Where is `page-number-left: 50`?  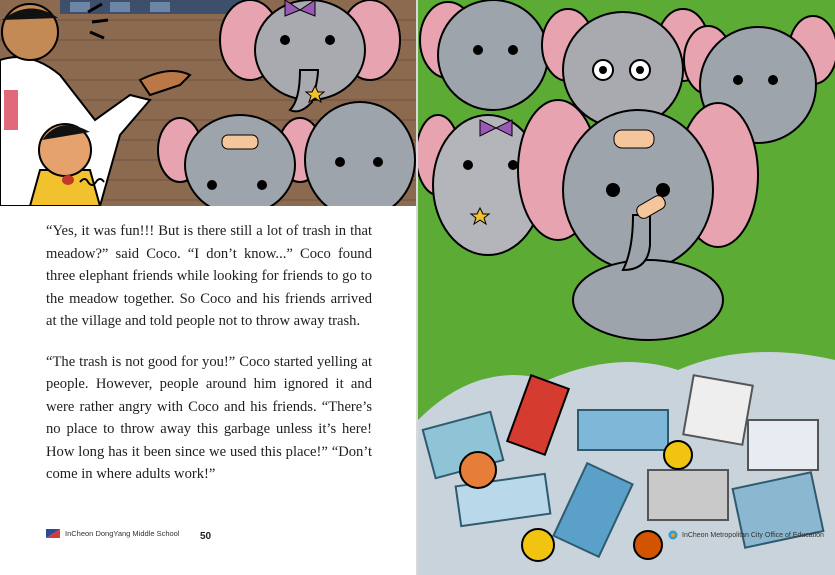 page-number-left: 50 is located at coordinates (206, 536).